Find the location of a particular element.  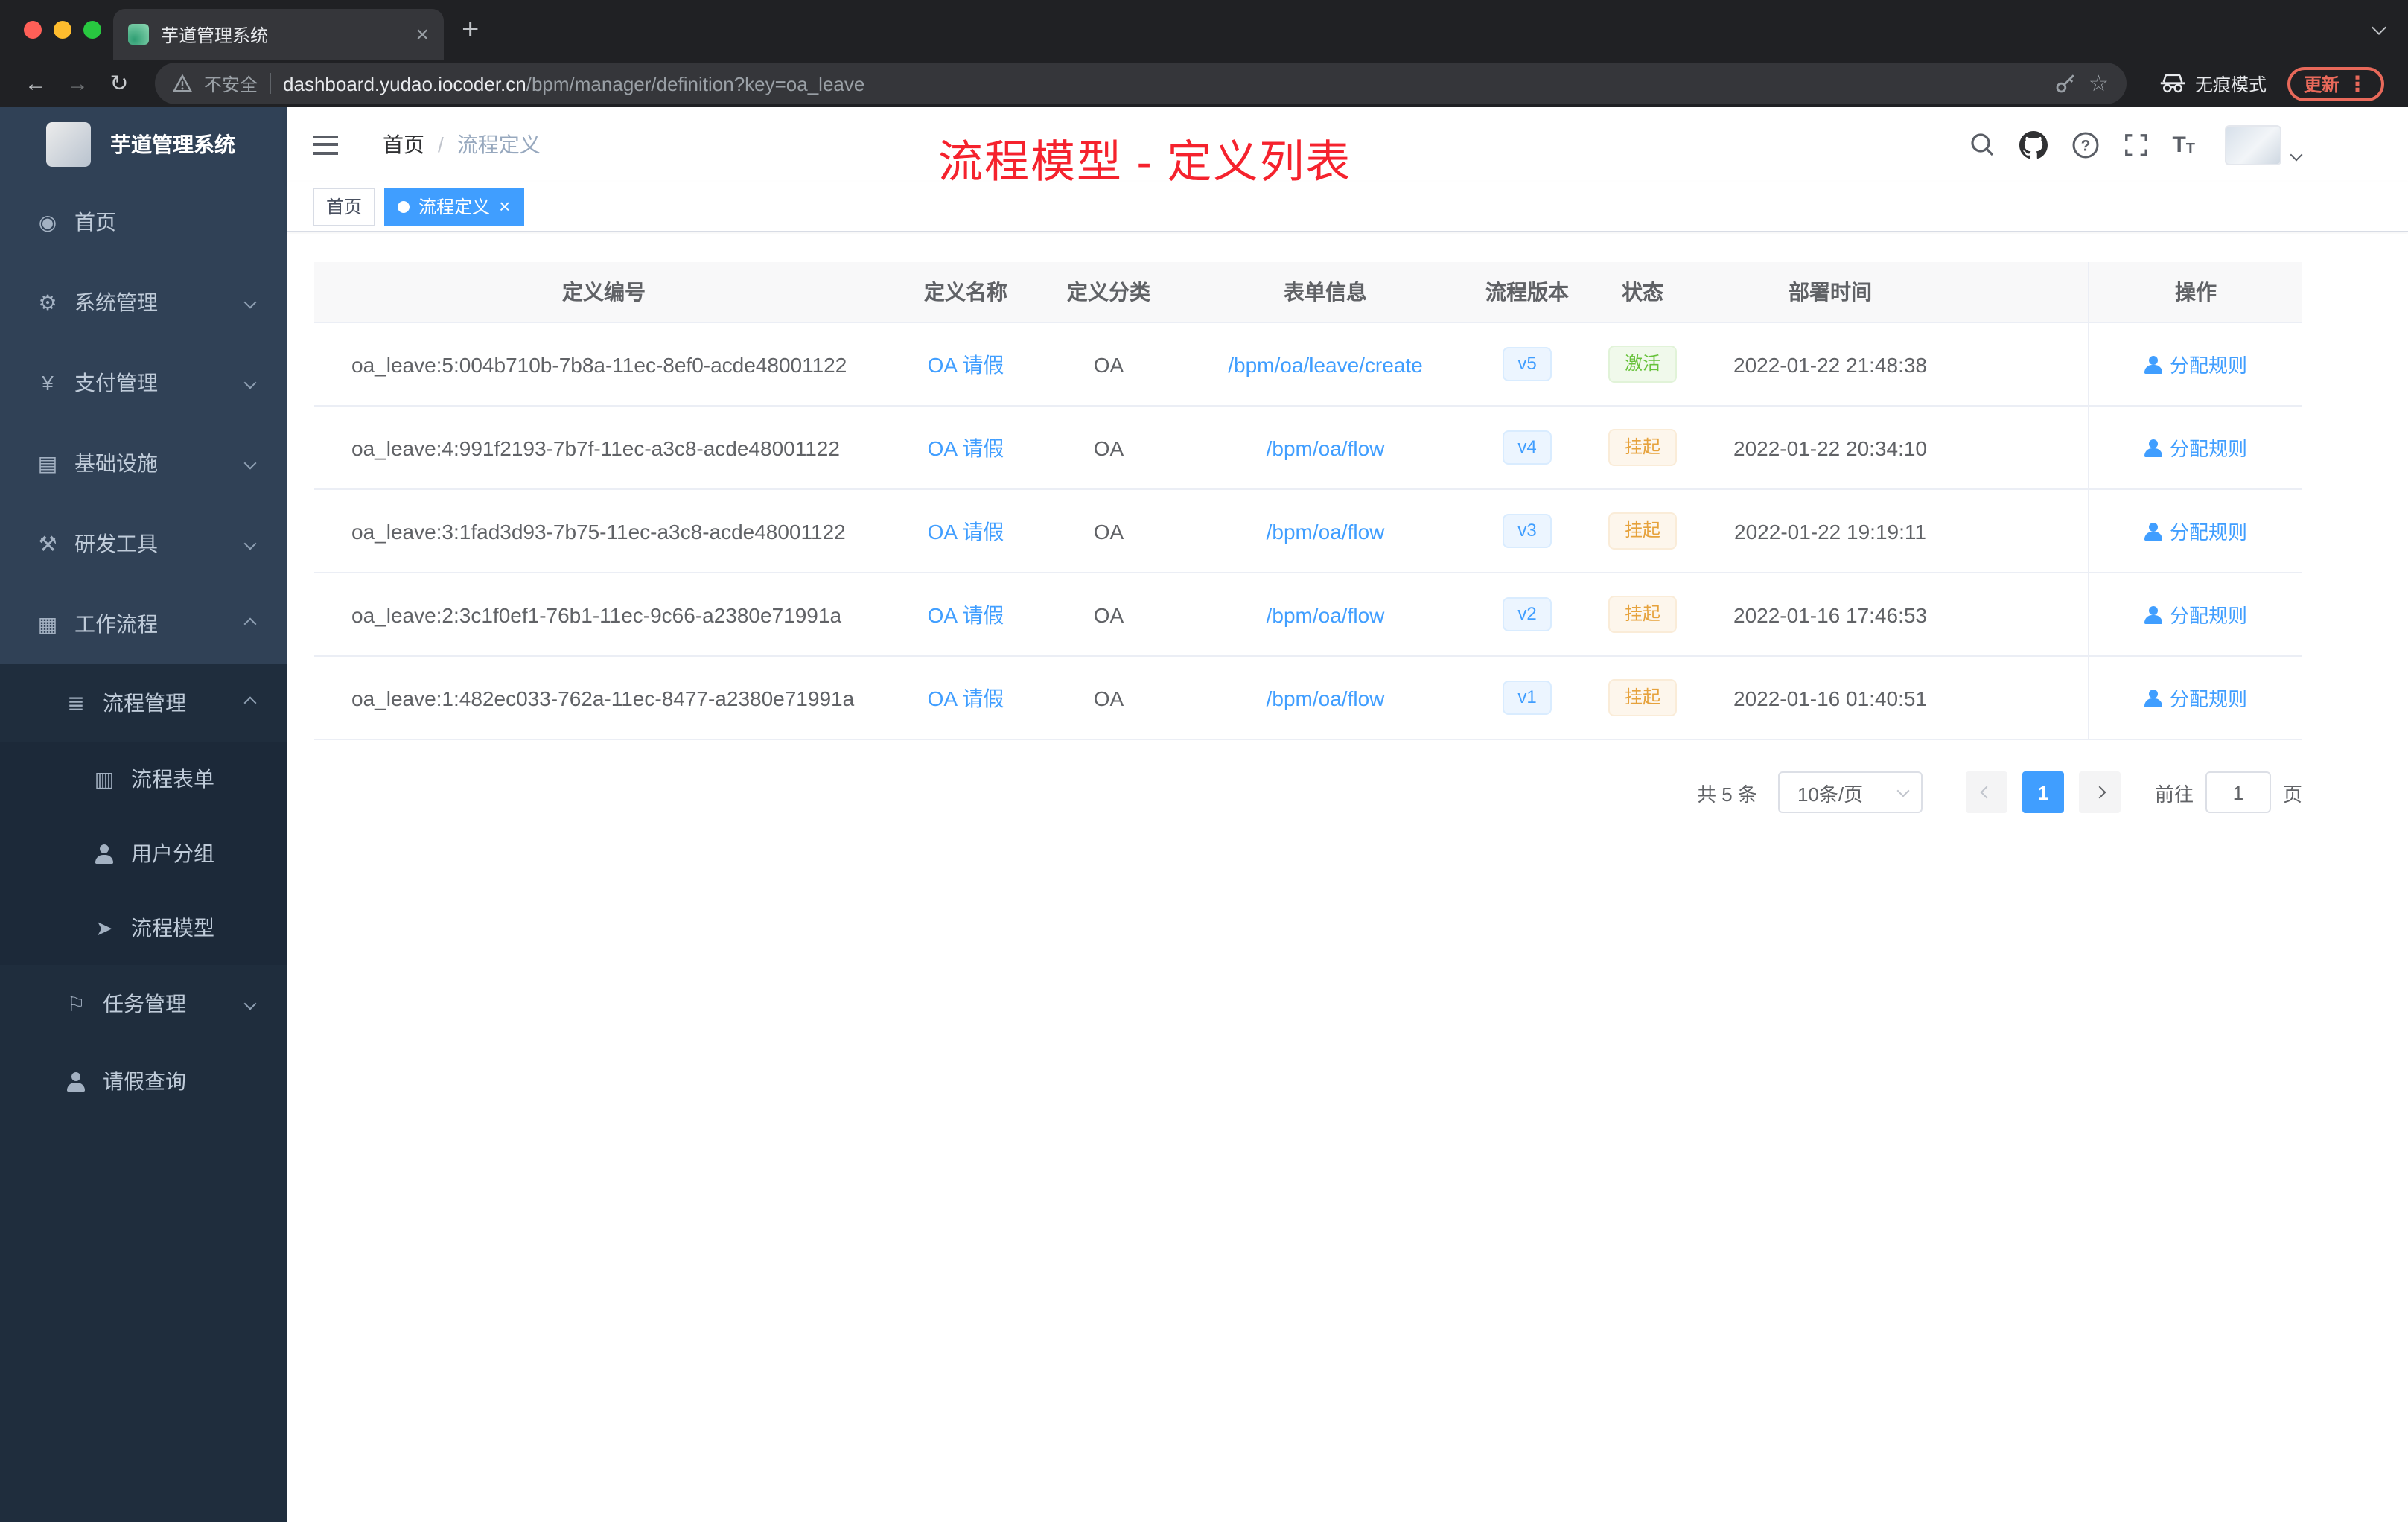

sidebar-item-home: ◉ 首页 is located at coordinates (143, 222).